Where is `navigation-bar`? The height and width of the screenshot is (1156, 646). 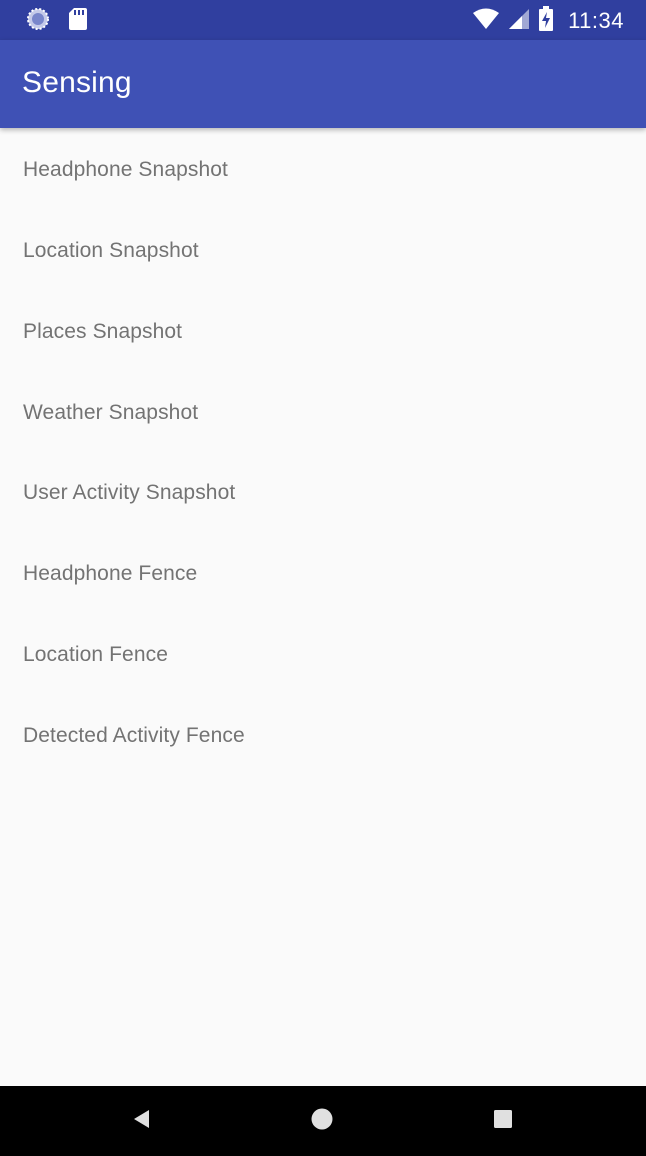
navigation-bar is located at coordinates (323, 1121).